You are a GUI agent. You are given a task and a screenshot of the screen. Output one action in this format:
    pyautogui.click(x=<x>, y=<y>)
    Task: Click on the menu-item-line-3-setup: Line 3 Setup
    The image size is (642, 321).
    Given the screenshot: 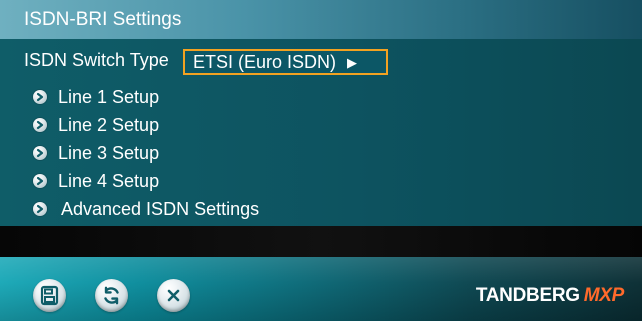 What is the action you would take?
    pyautogui.click(x=321, y=153)
    